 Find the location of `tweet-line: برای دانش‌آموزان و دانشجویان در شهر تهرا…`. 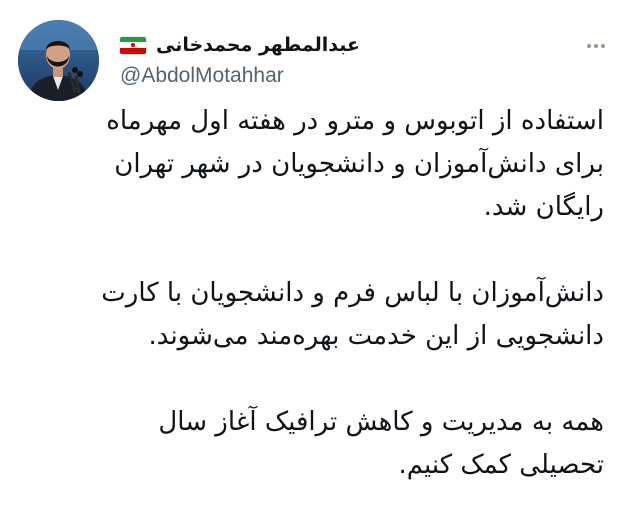

tweet-line: برای دانش‌آموزان و دانشجویان در شهر تهرا… is located at coordinates (359, 164).